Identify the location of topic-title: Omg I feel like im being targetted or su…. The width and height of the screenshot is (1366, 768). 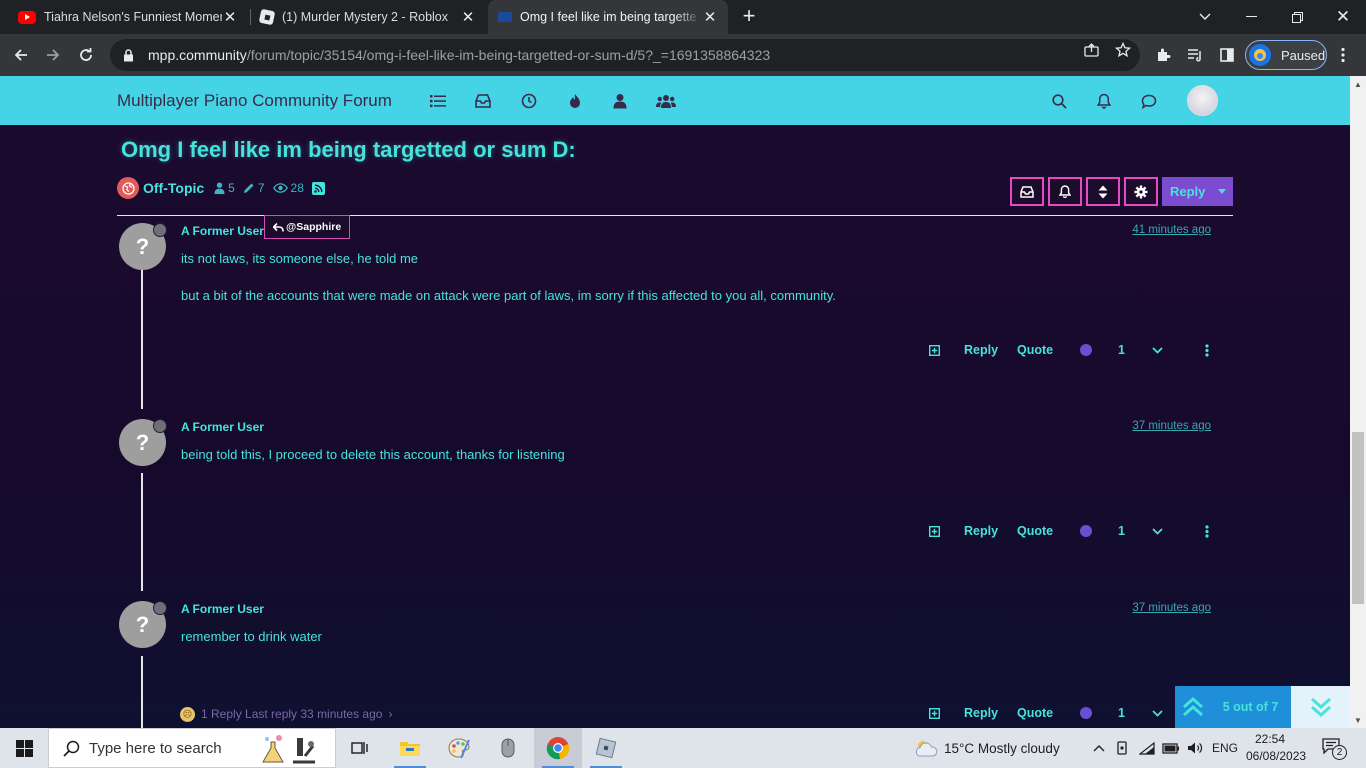
(348, 149).